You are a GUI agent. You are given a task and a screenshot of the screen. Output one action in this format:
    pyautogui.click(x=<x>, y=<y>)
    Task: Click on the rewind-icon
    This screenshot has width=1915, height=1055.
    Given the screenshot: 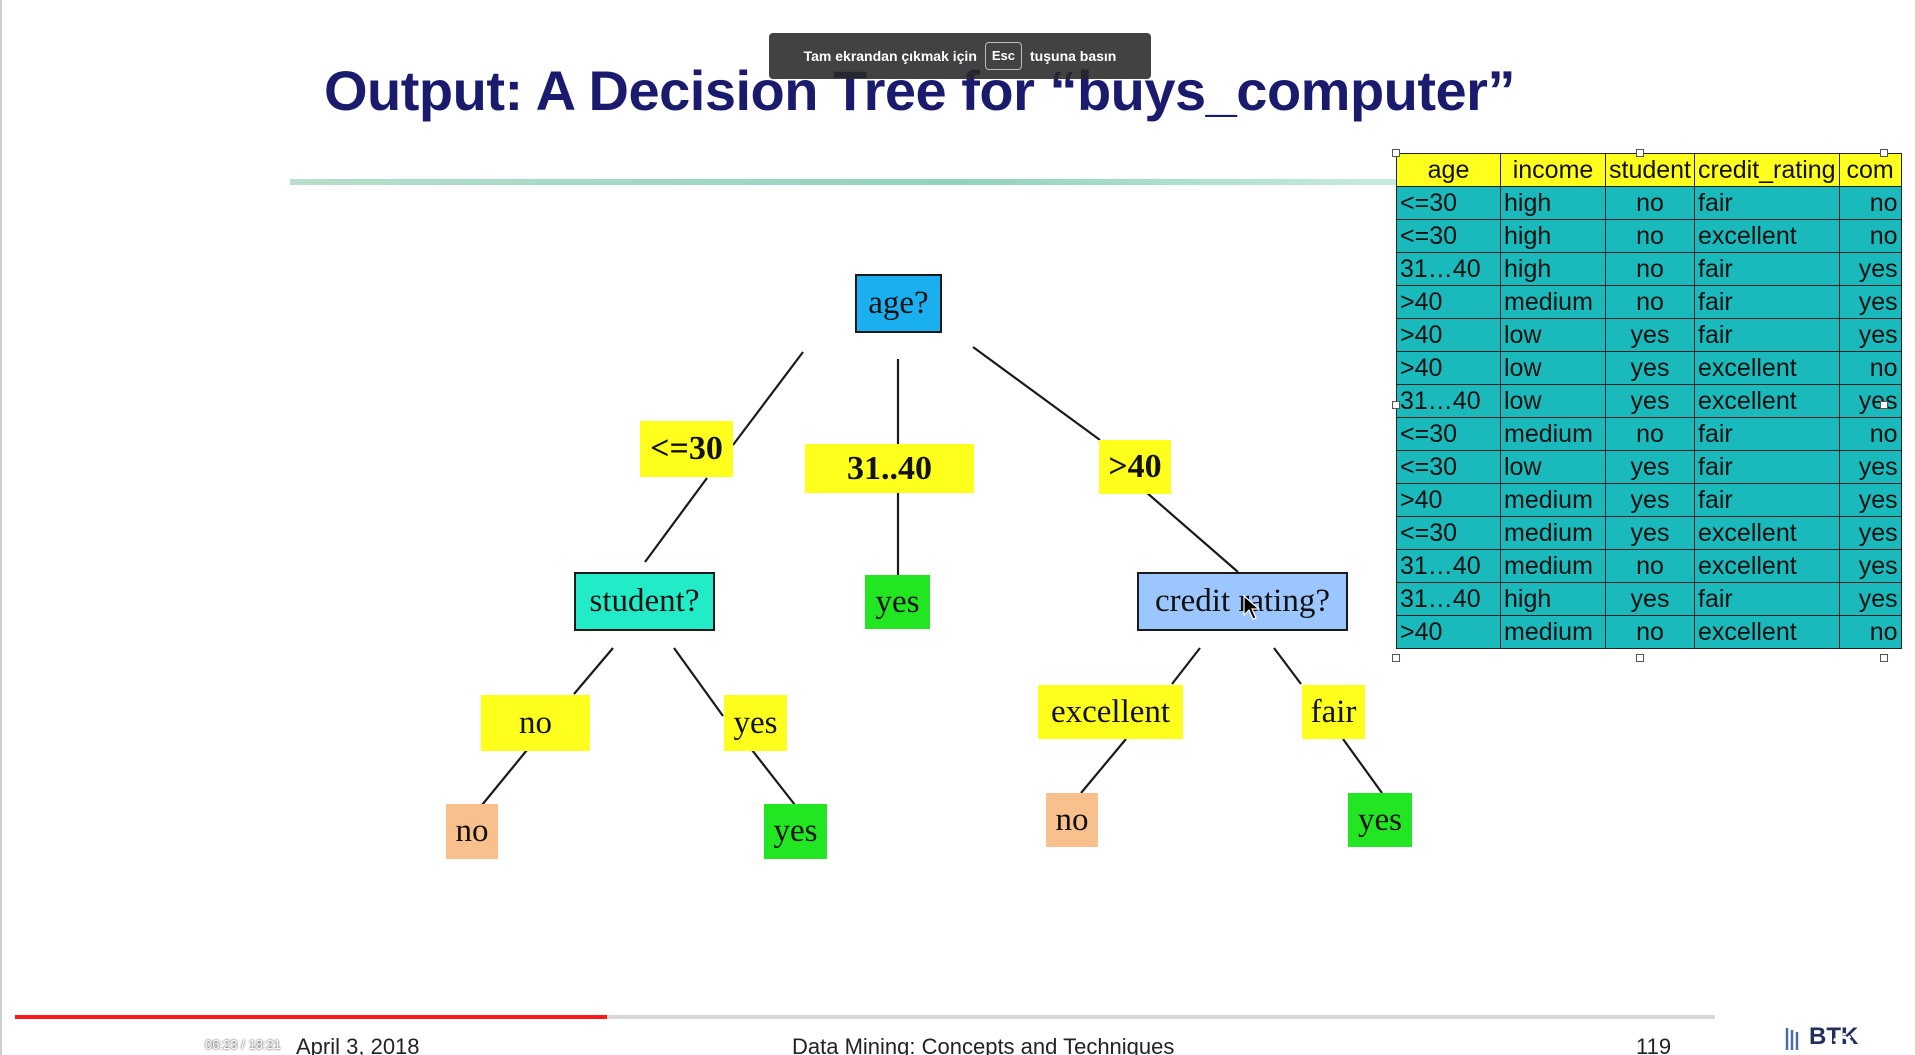 What is the action you would take?
    pyautogui.click(x=84, y=1041)
    